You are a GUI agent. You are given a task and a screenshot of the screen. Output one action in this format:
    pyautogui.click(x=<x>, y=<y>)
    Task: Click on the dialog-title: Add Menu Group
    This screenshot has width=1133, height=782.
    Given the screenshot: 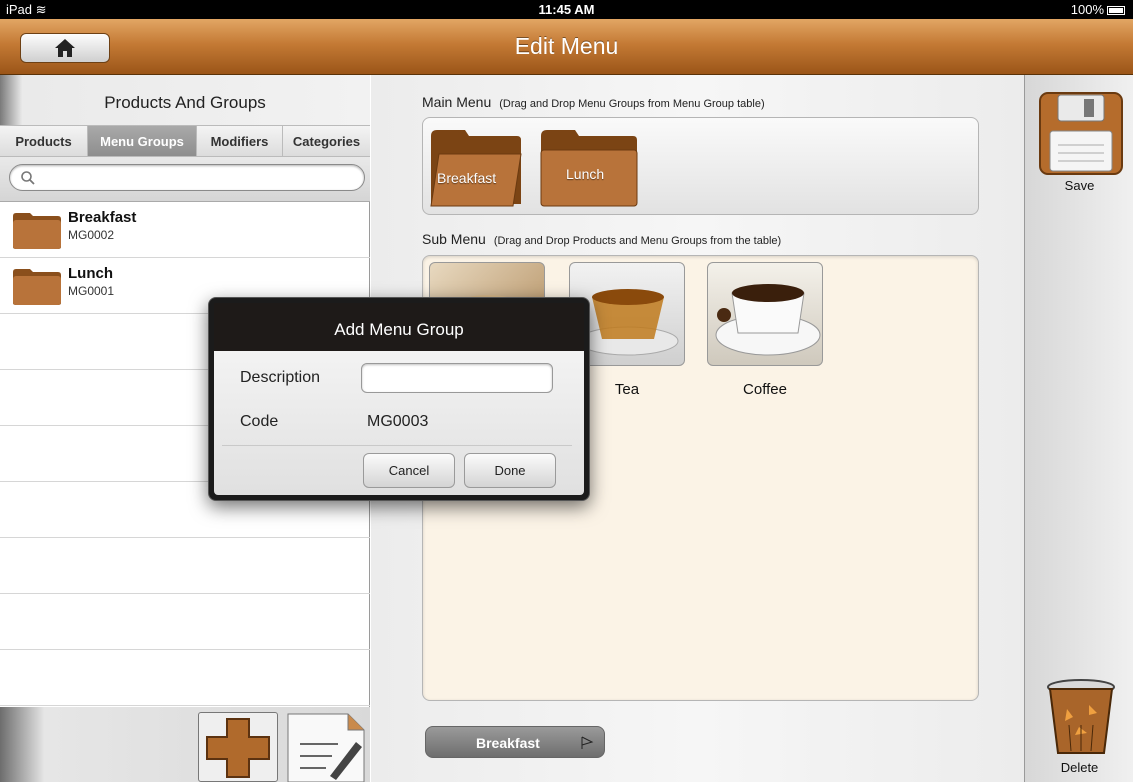 What is the action you would take?
    pyautogui.click(x=399, y=327)
    